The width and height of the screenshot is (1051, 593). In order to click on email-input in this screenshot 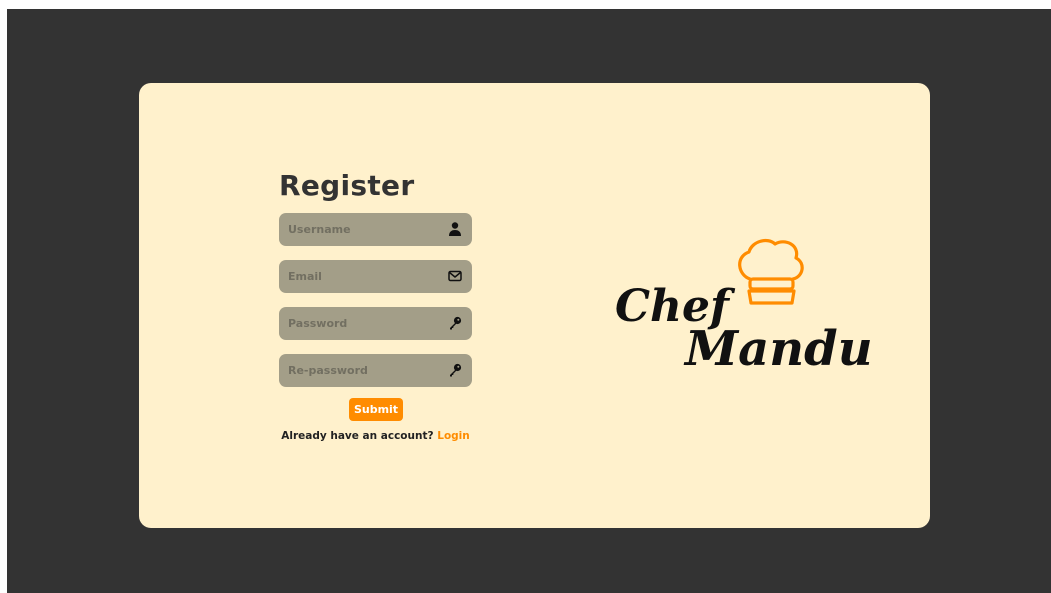, I will do `click(359, 276)`.